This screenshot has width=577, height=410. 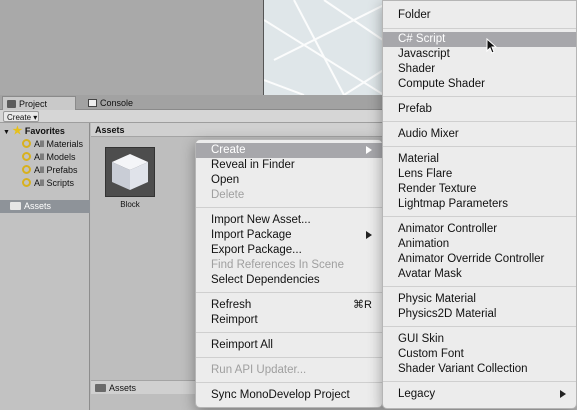 I want to click on submenu-item-physics2d-material: Physics2D Material, so click(x=479, y=314).